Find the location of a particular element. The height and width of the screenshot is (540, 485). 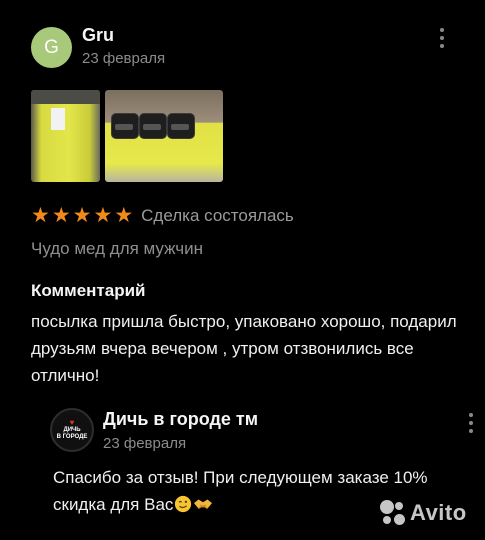

seller-logo: ♥ ДИЧЬ В ГОРОДЕ is located at coordinates (72, 430).